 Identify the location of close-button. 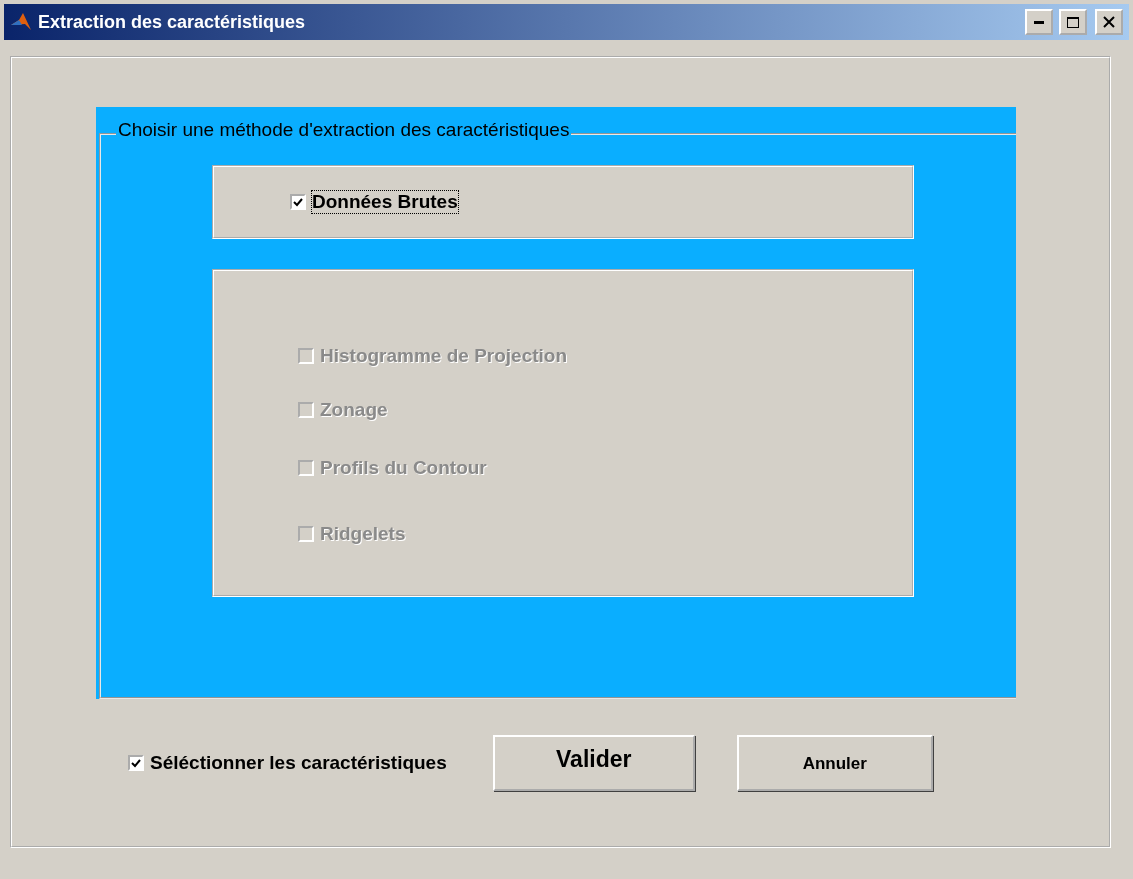
(1109, 22).